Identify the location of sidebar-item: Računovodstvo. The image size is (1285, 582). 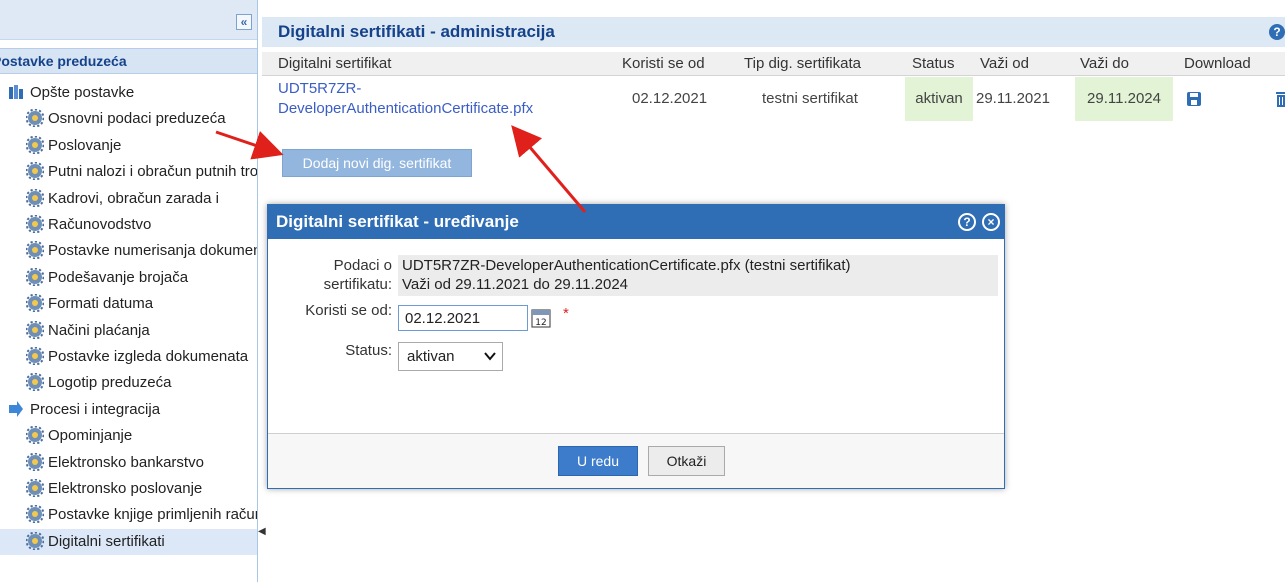
(128, 225).